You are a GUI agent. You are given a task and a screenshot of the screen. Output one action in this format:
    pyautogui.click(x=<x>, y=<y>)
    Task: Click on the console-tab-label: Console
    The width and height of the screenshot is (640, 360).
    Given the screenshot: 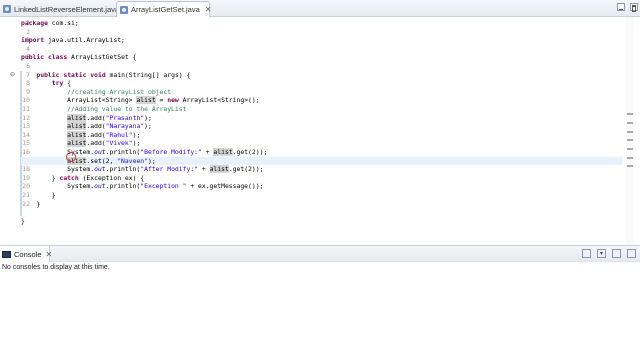 What is the action you would take?
    pyautogui.click(x=28, y=254)
    